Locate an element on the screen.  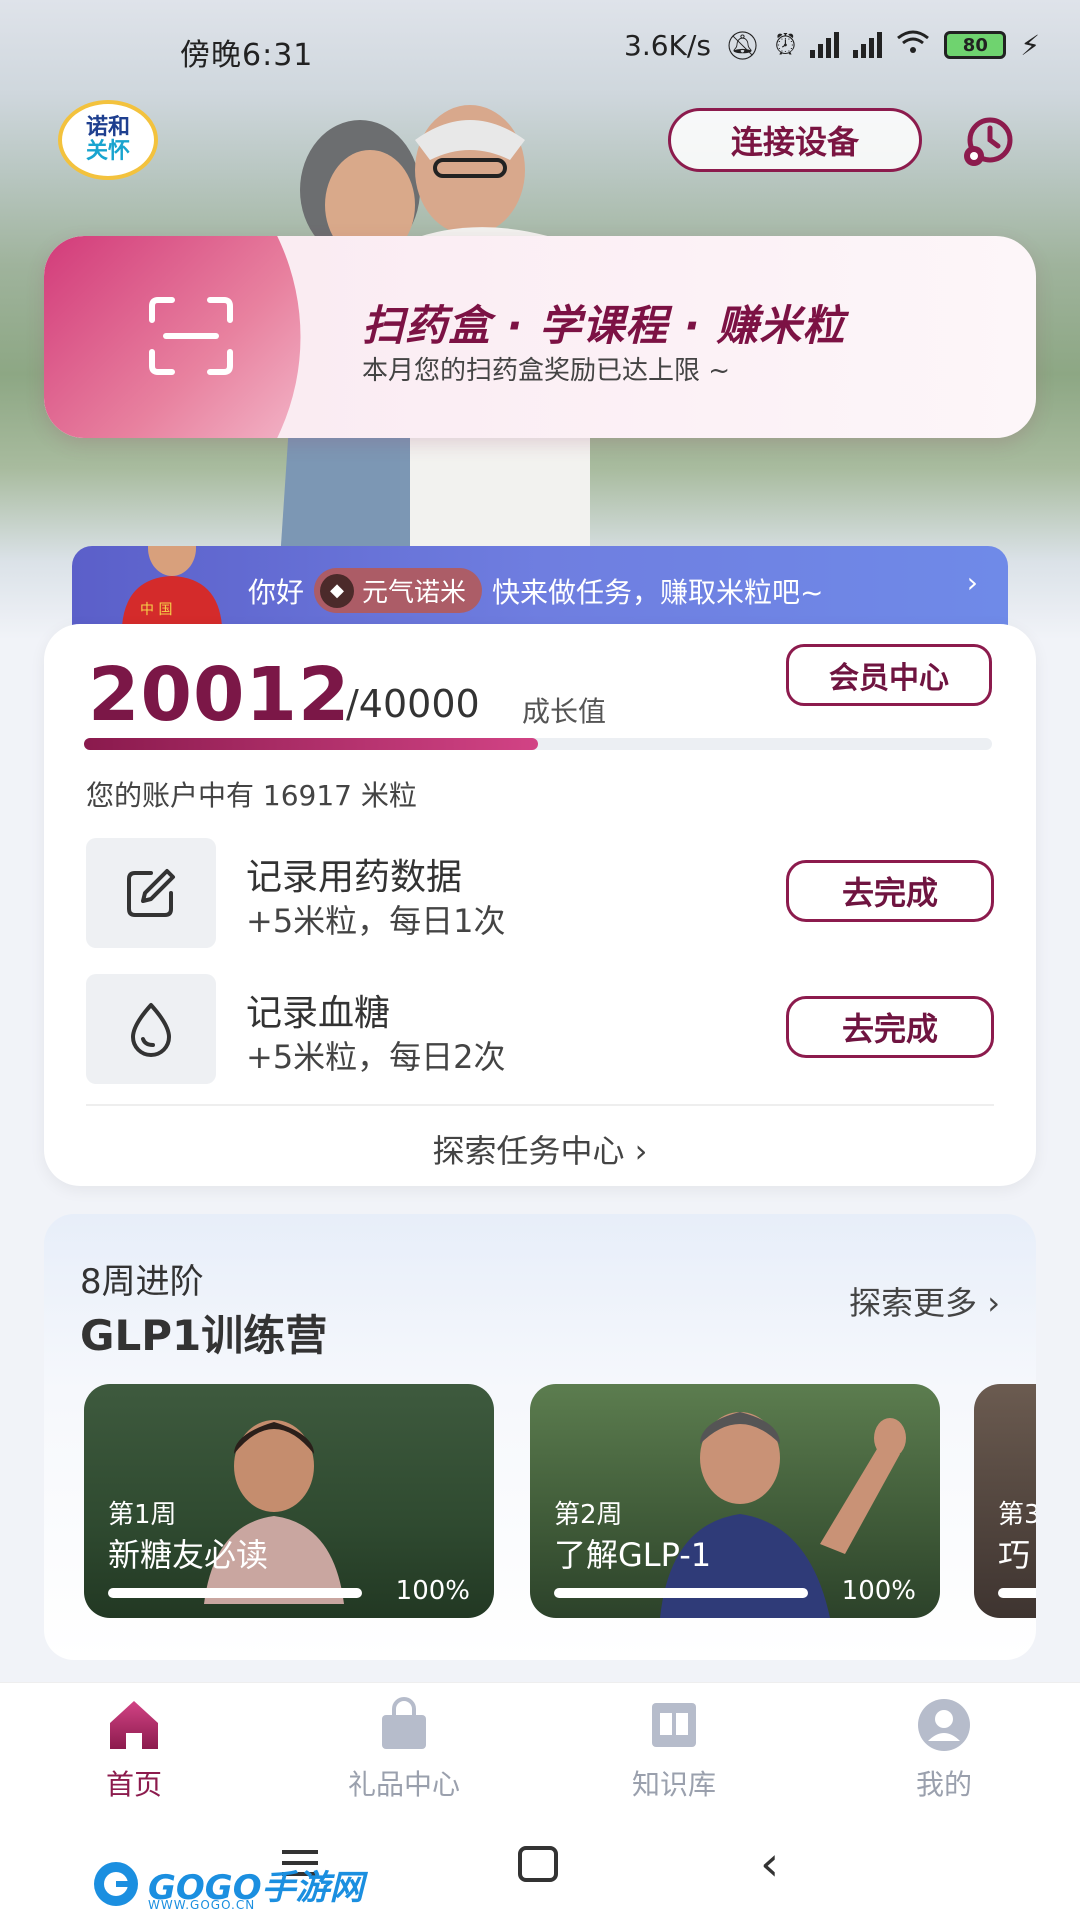
app-logo: 诺和 关怀 is located at coordinates (108, 140).